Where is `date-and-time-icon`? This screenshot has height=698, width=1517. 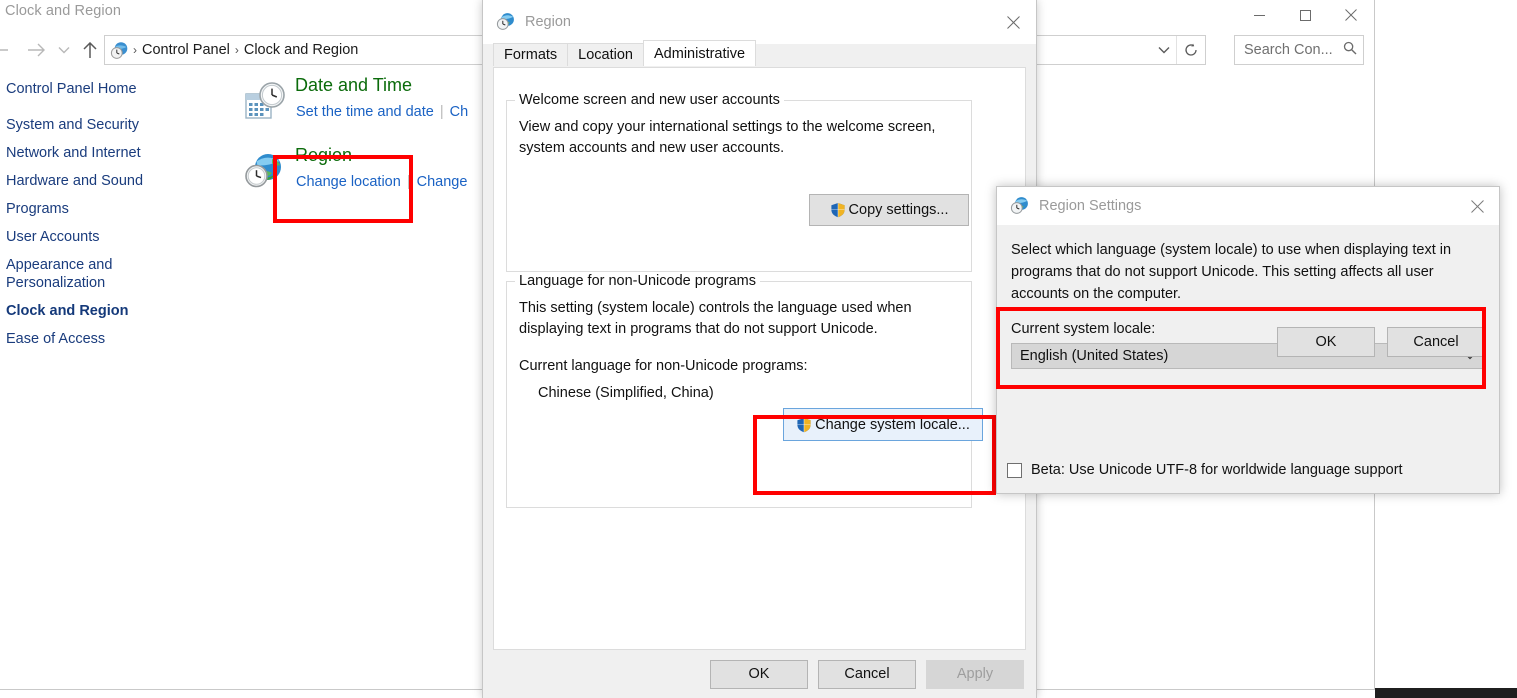
date-and-time-icon is located at coordinates (265, 104).